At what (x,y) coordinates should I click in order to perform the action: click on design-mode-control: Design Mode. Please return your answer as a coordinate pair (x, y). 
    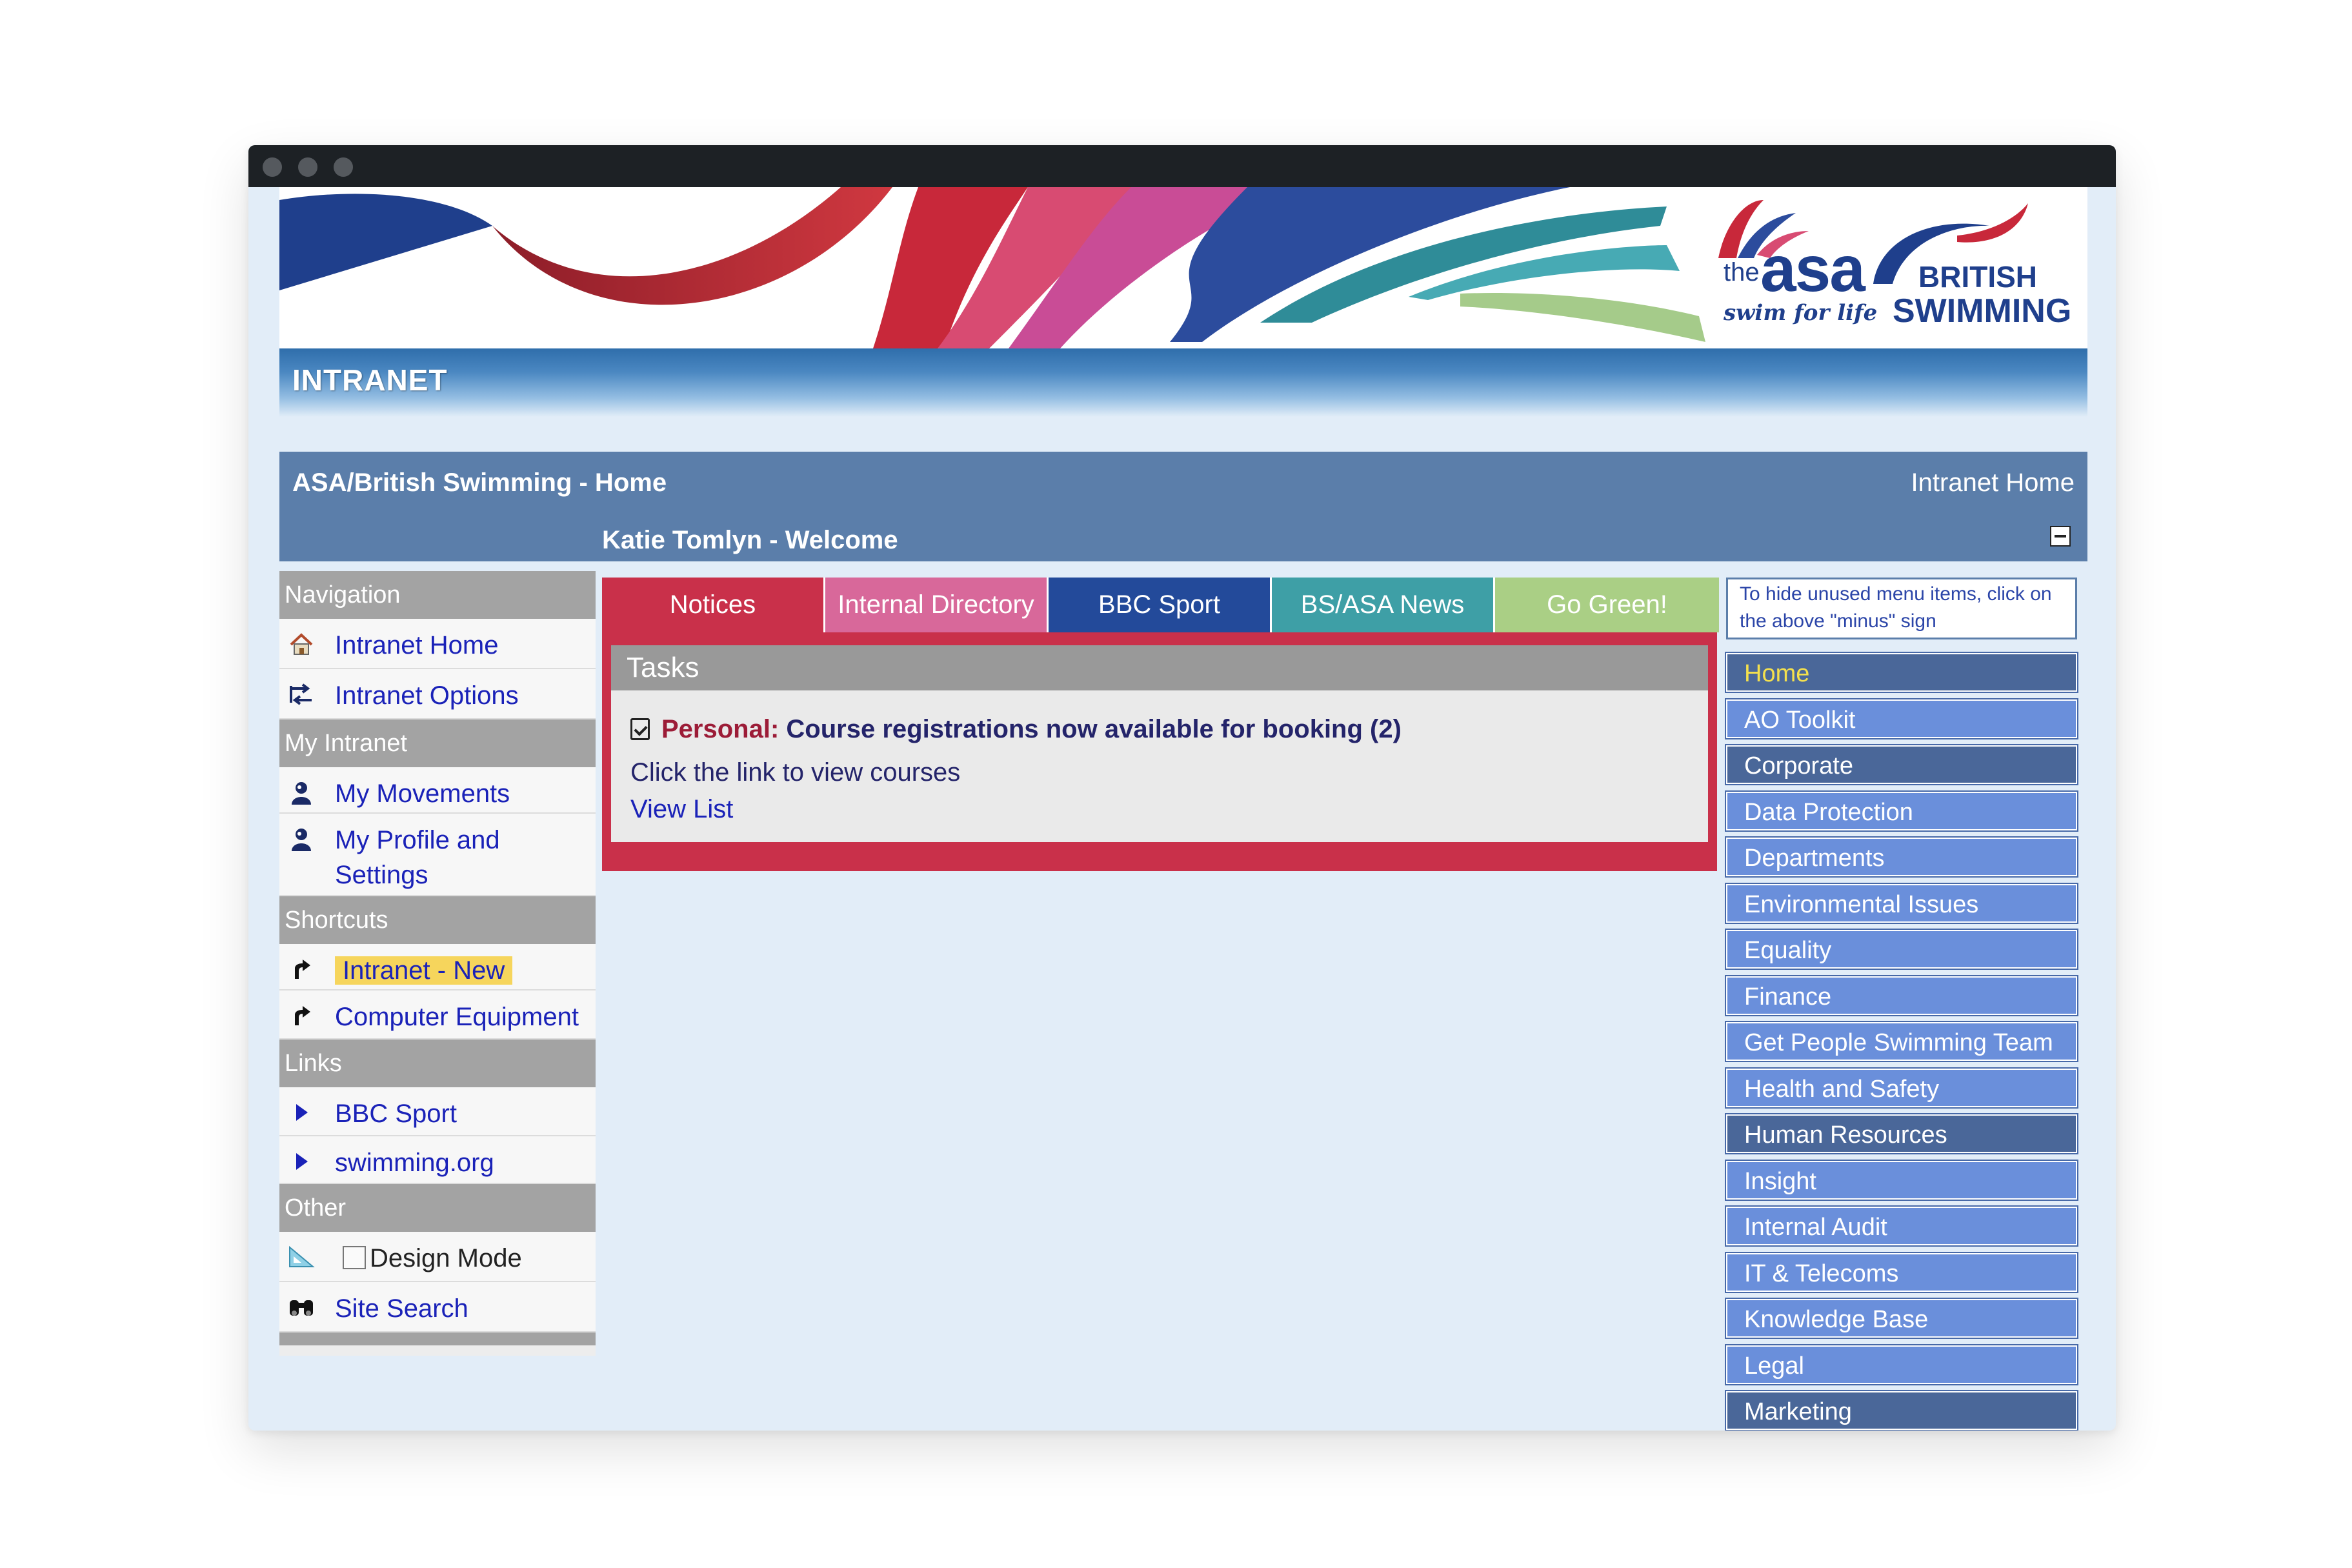
    Looking at the image, I should click on (432, 1258).